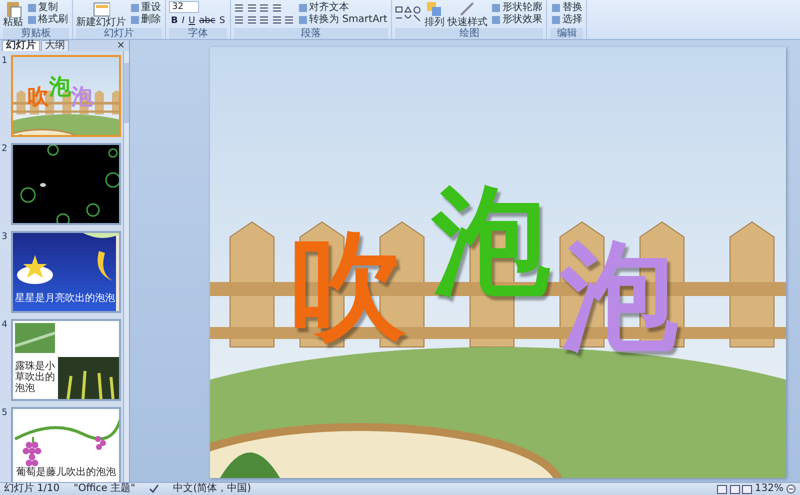 Image resolution: width=800 pixels, height=495 pixels. What do you see at coordinates (47, 8) in the screenshot?
I see `ribbon-button: 复制` at bounding box center [47, 8].